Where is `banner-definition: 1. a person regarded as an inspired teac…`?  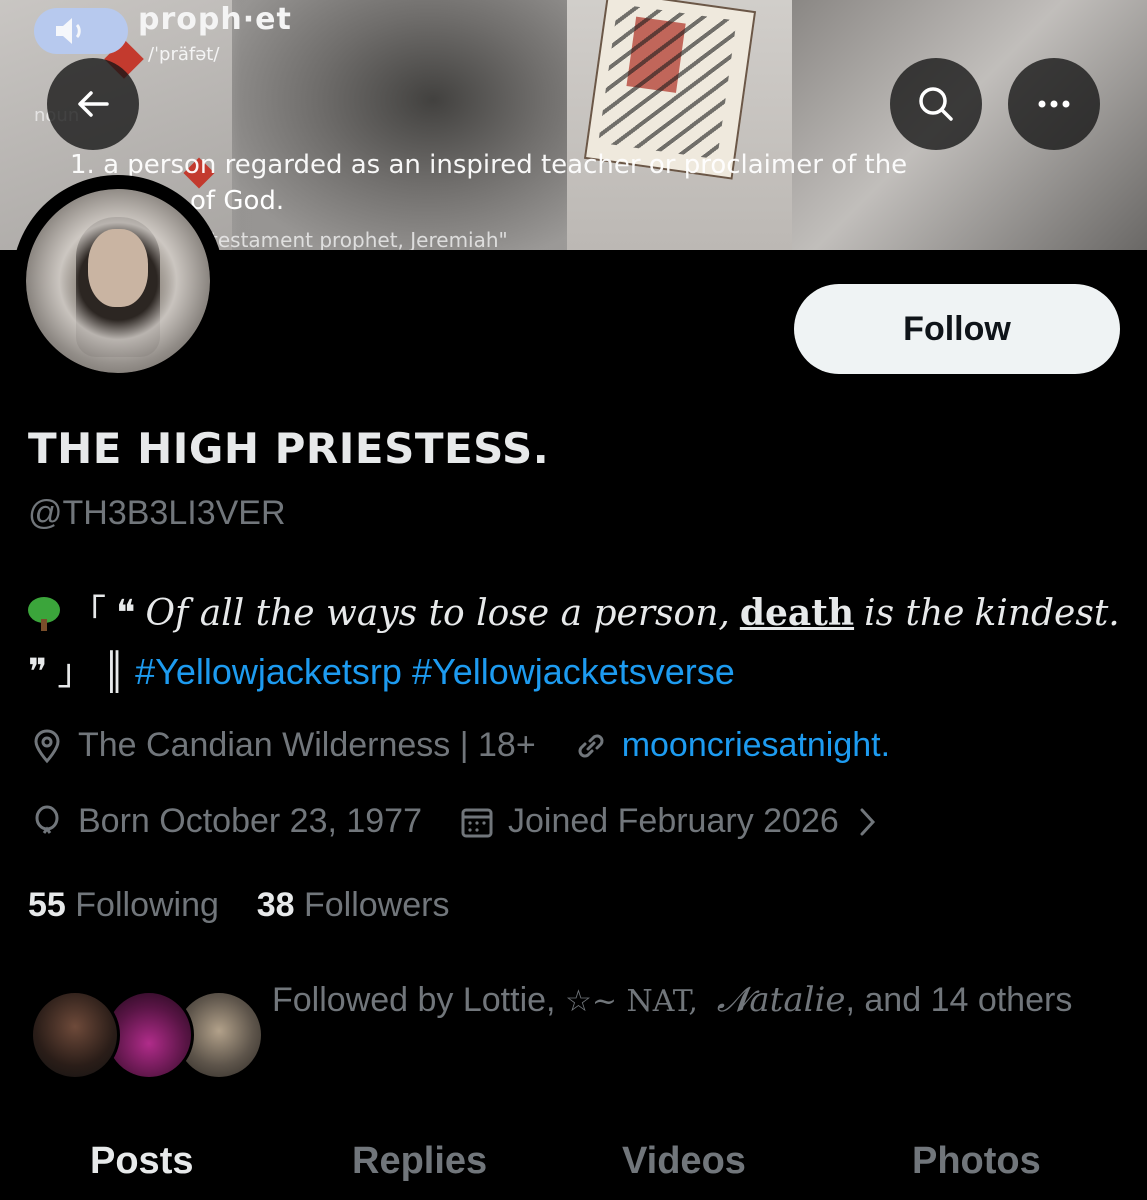
banner-definition: 1. a person regarded as an inspired teac… is located at coordinates (489, 165).